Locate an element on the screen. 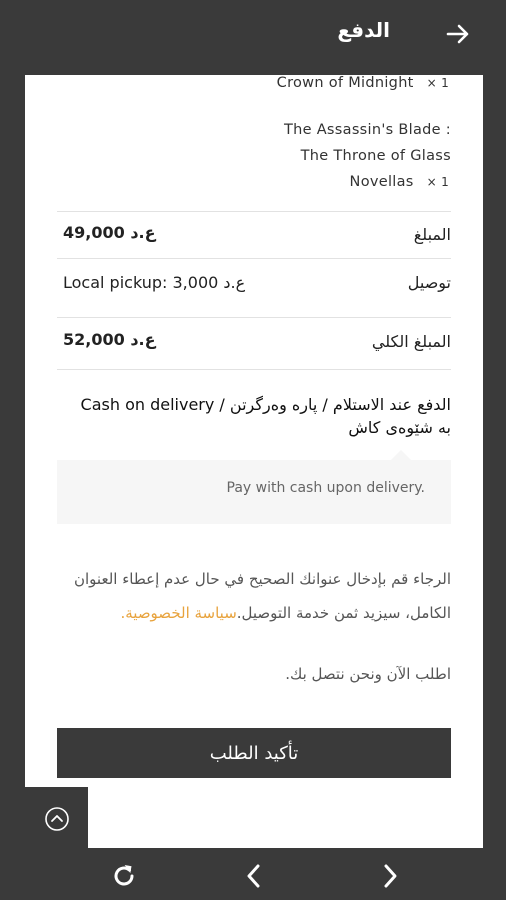 The width and height of the screenshot is (506, 900). order-item: Crown of Midnight × 1 is located at coordinates (363, 83).